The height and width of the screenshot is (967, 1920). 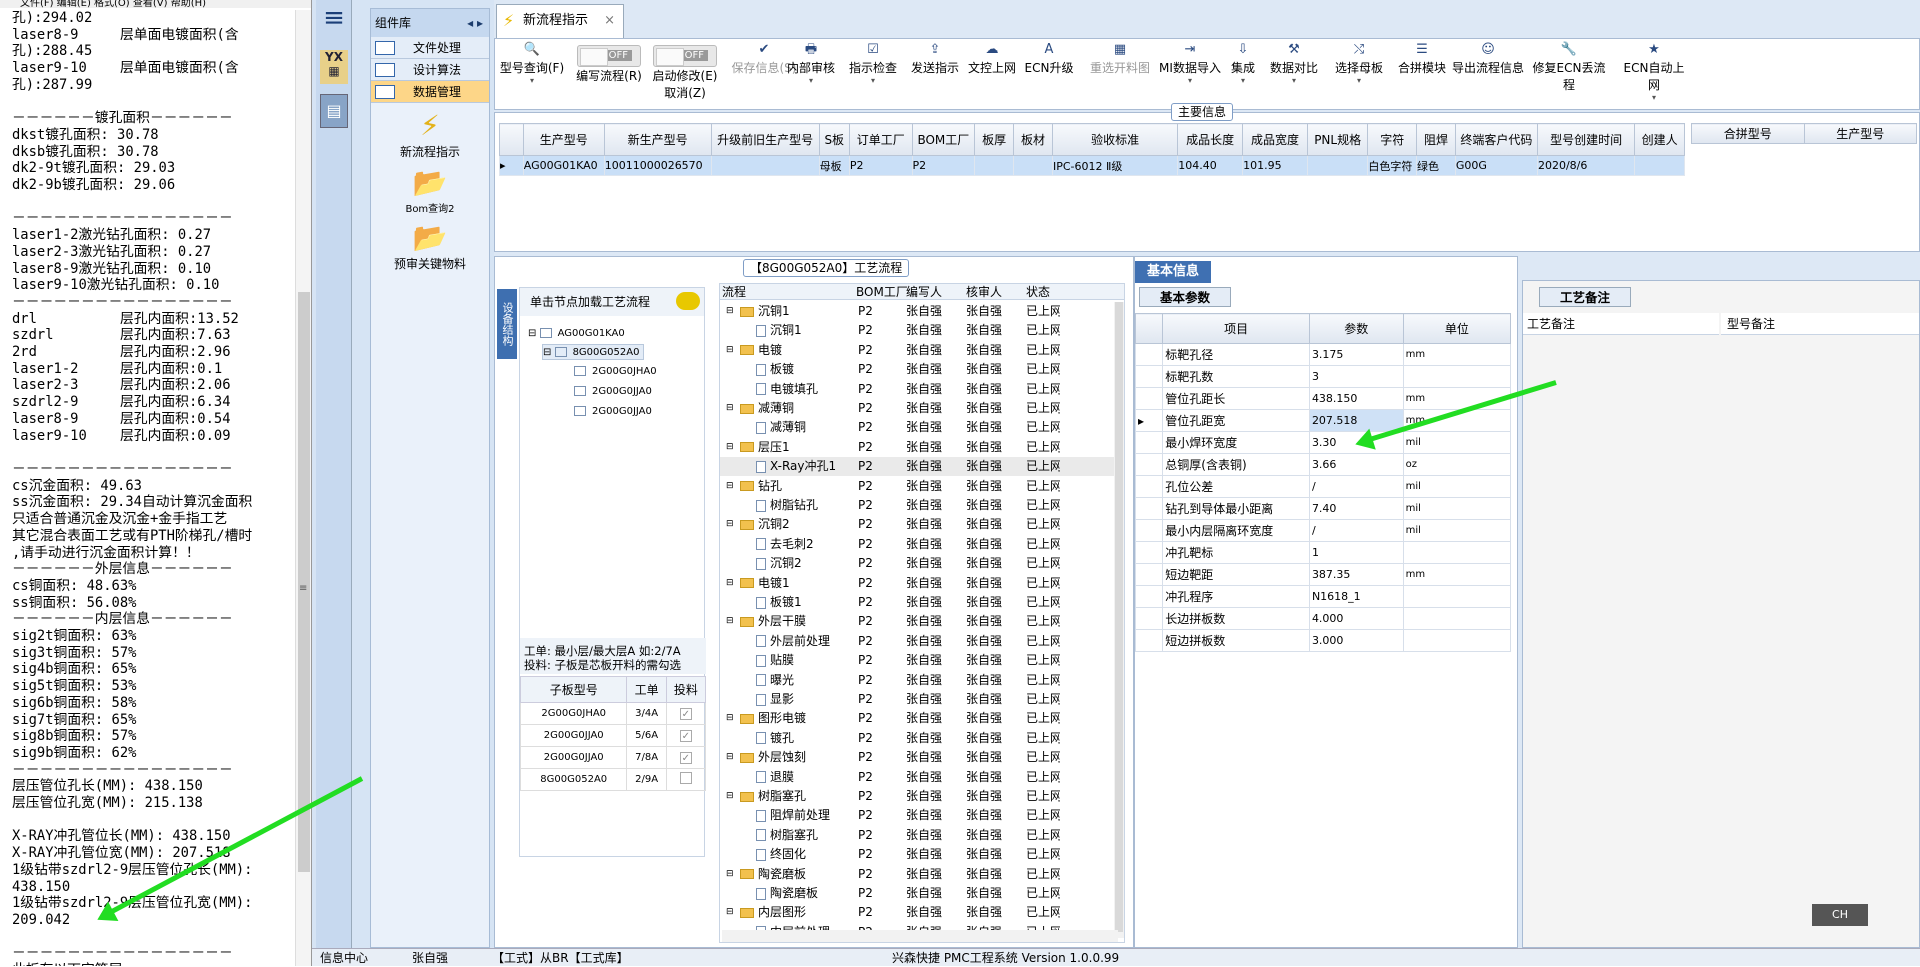 I want to click on main-info-cell: G00G, so click(x=1496, y=165).